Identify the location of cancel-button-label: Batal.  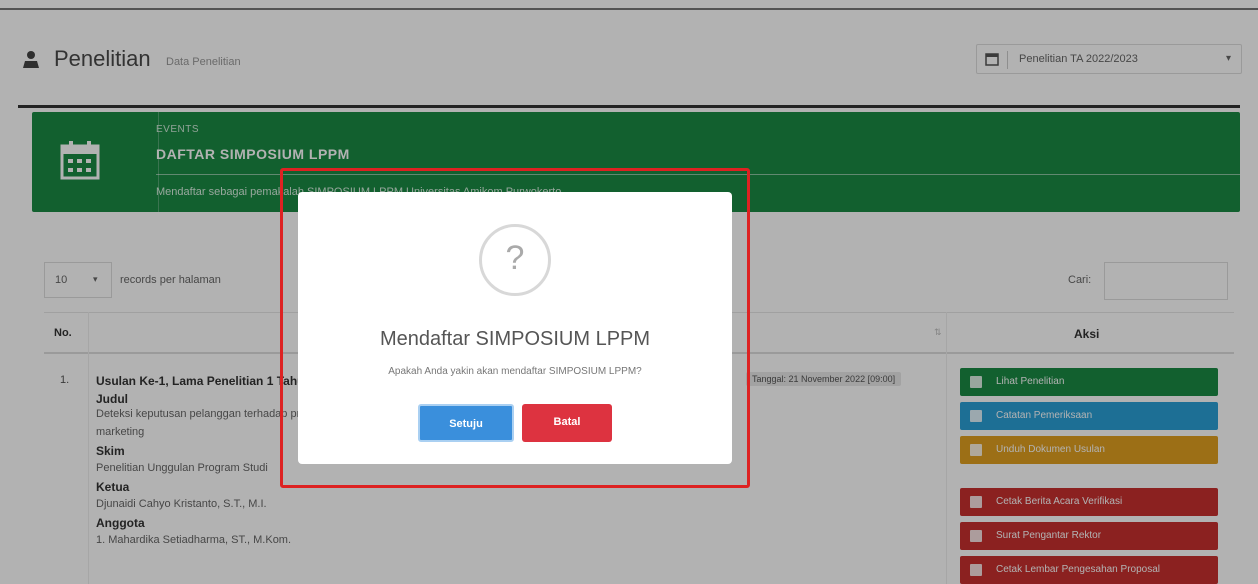
(567, 422).